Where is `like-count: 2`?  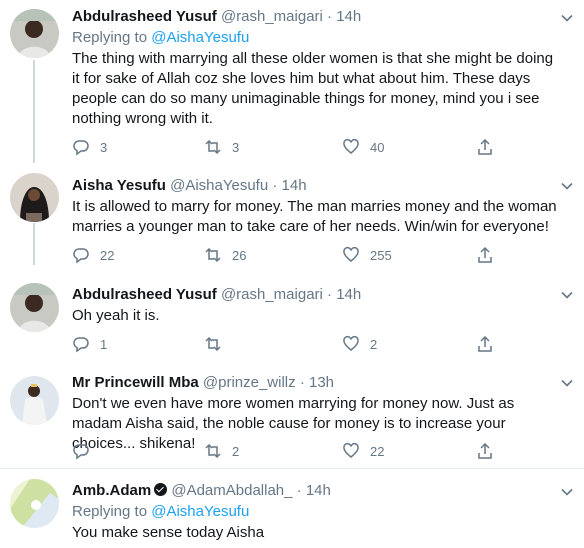 like-count: 2 is located at coordinates (374, 344).